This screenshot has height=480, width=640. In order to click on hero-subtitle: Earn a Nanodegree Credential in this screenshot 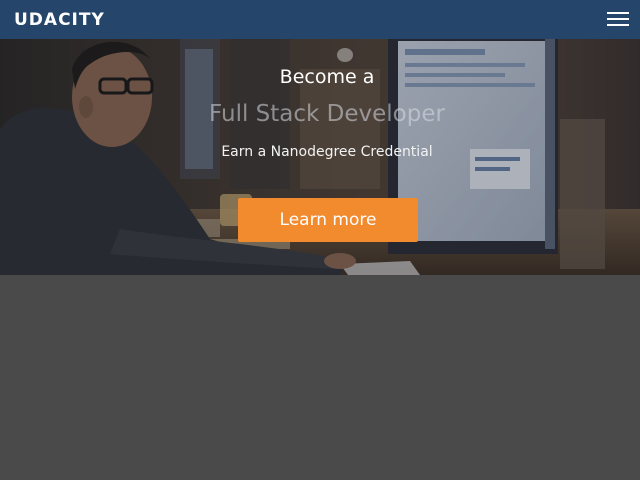, I will do `click(327, 152)`.